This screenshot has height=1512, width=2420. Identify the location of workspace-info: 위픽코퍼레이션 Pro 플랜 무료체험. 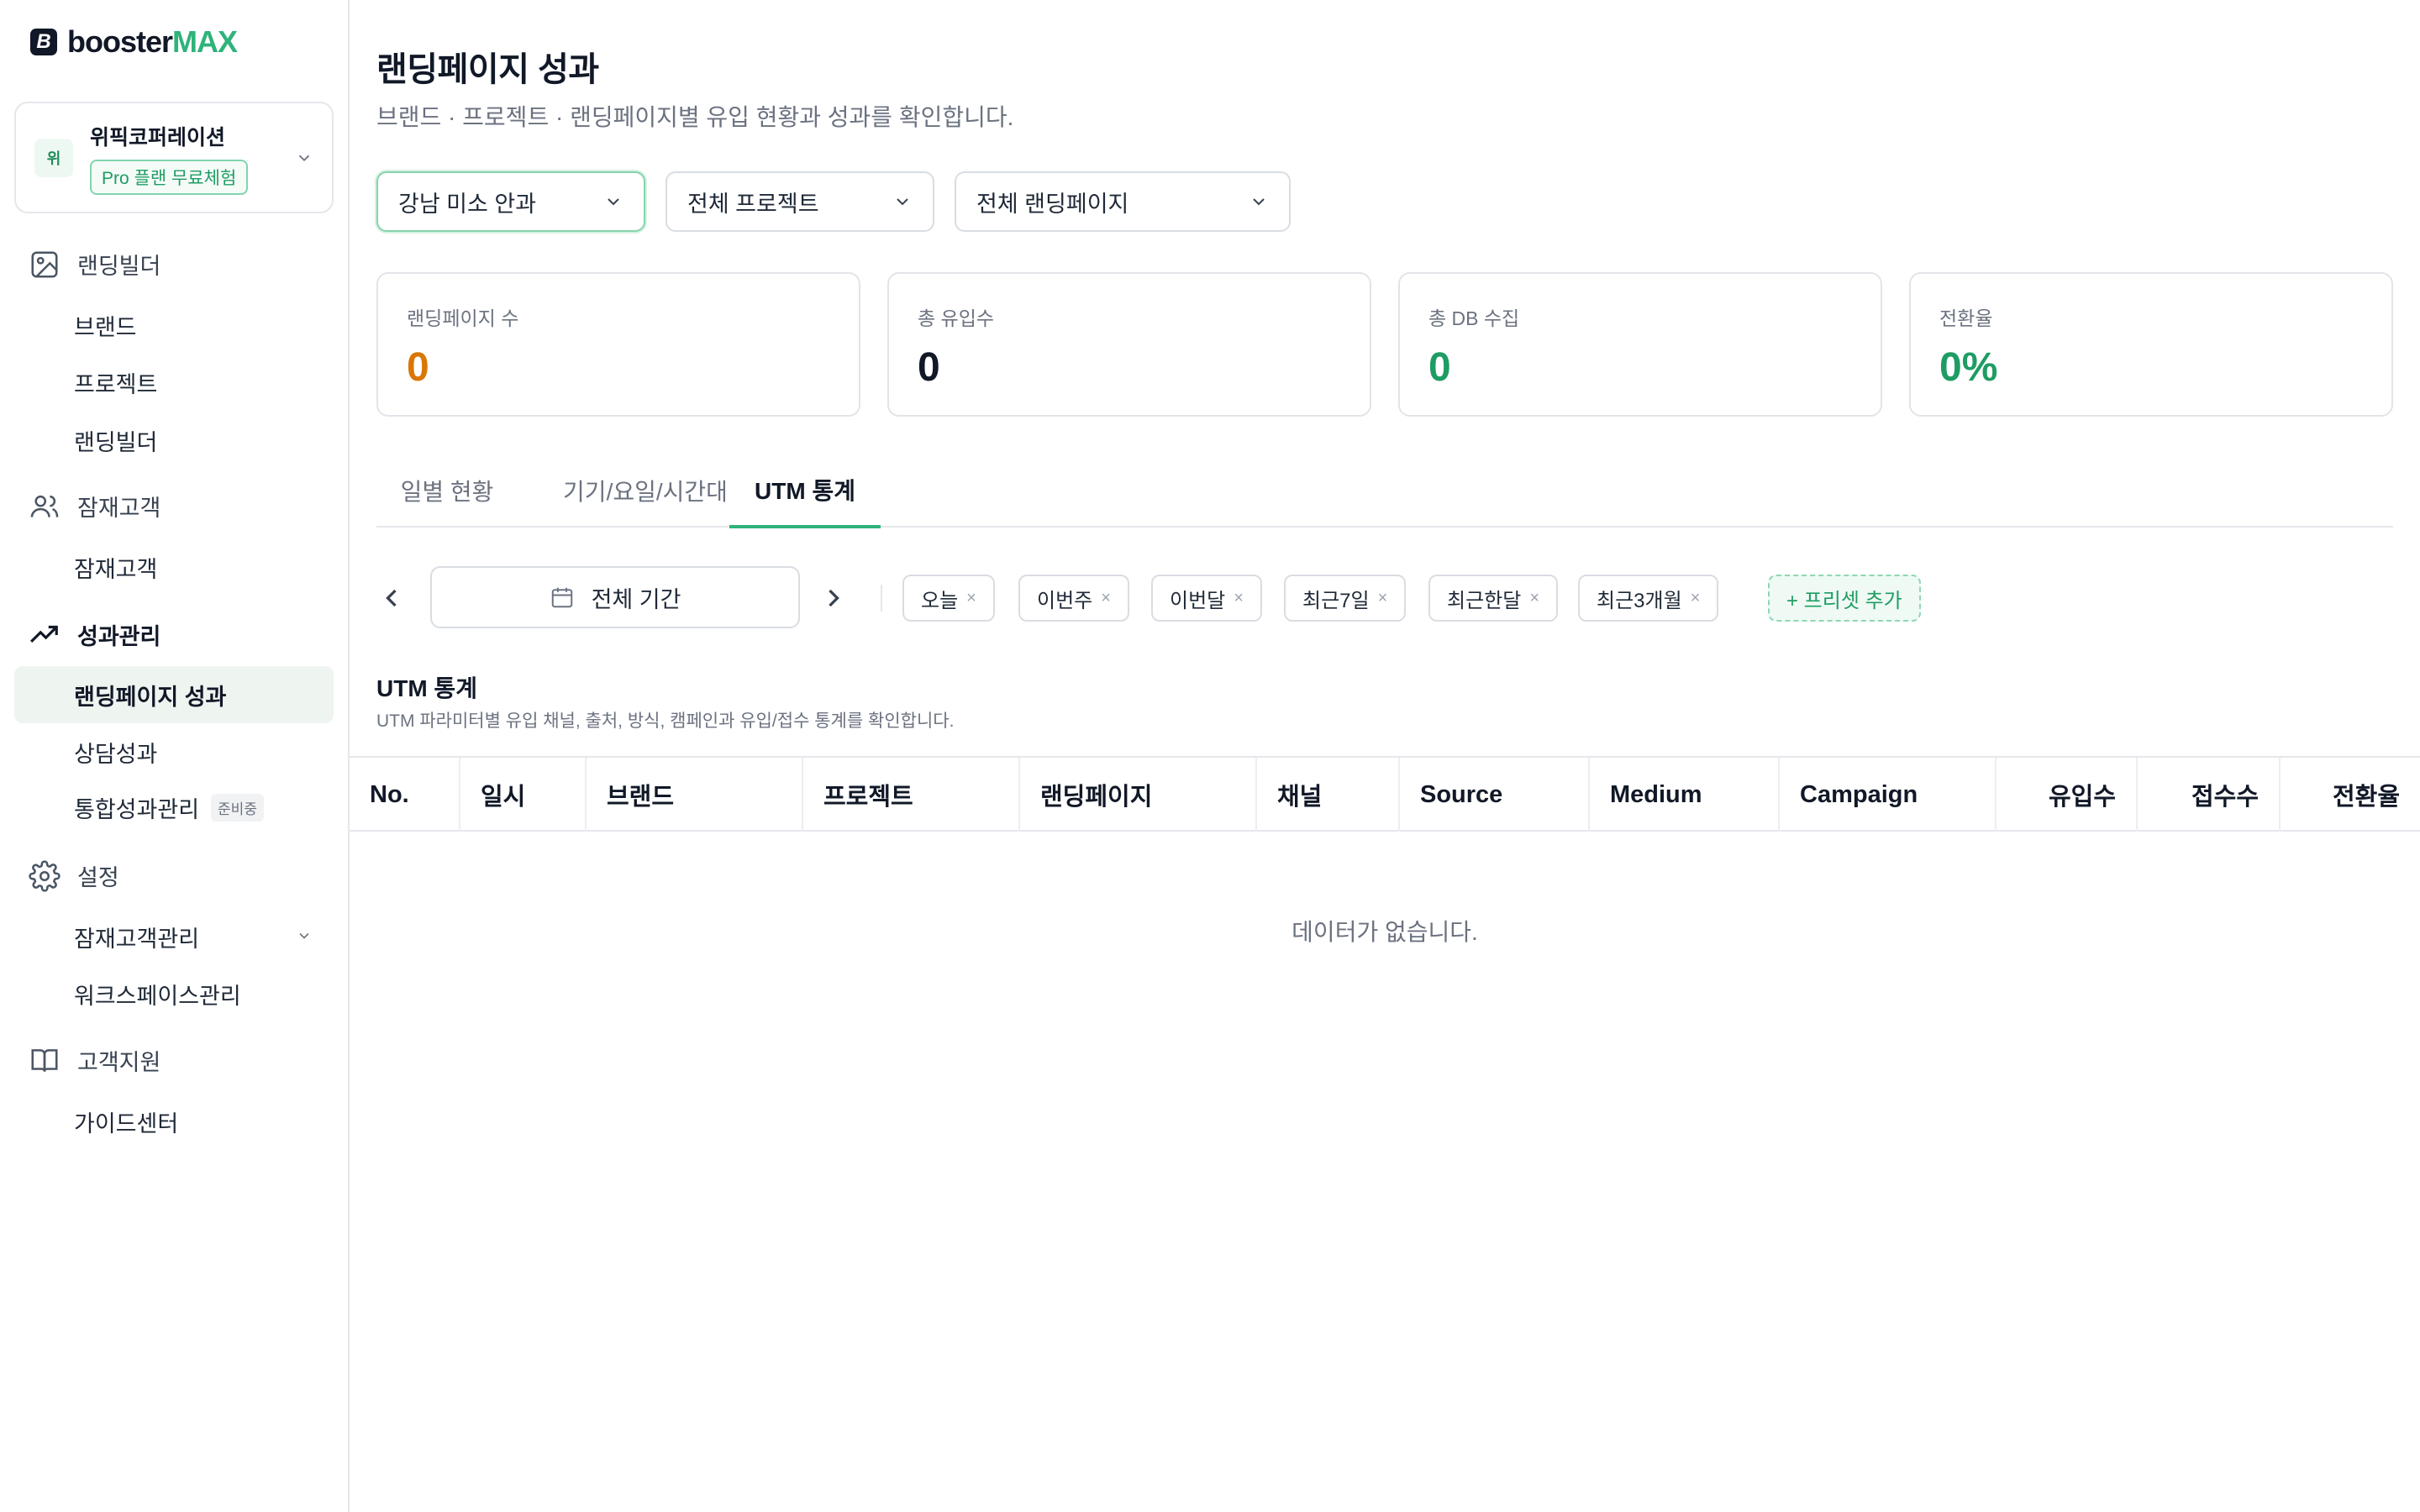
(192, 158).